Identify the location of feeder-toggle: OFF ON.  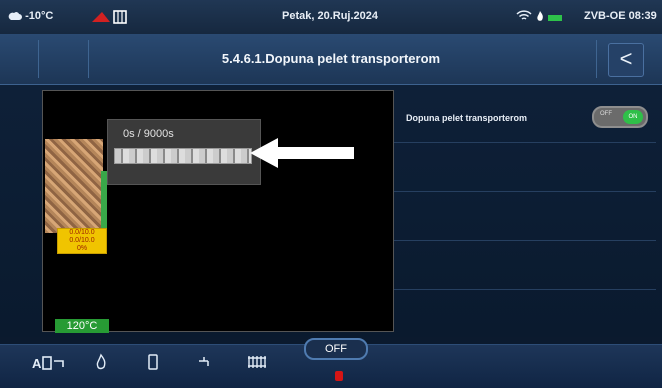
(620, 117).